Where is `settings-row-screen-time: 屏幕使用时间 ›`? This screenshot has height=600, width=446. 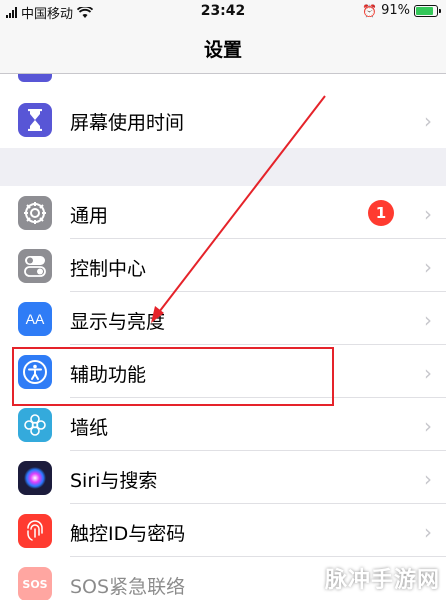
settings-row-screen-time: 屏幕使用时间 › is located at coordinates (223, 119).